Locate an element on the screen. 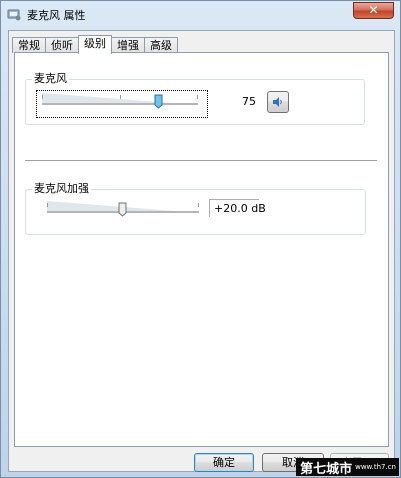 This screenshot has height=478, width=401. microphone-boost-slider is located at coordinates (123, 212).